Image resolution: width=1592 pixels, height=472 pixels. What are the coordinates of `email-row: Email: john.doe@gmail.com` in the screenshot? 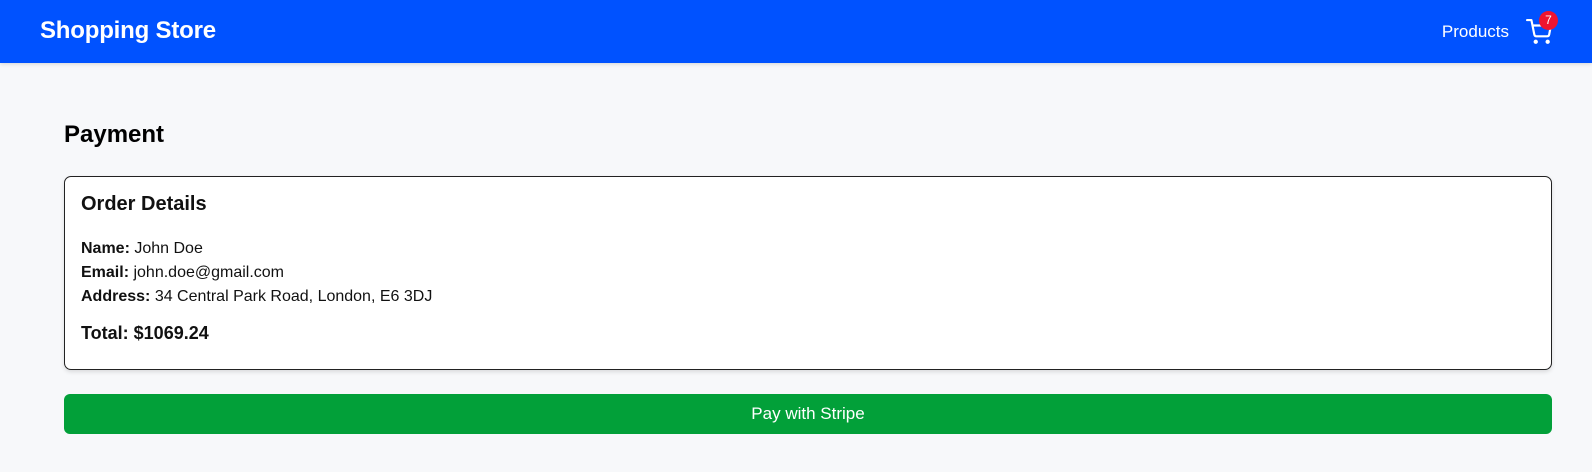 It's located at (256, 273).